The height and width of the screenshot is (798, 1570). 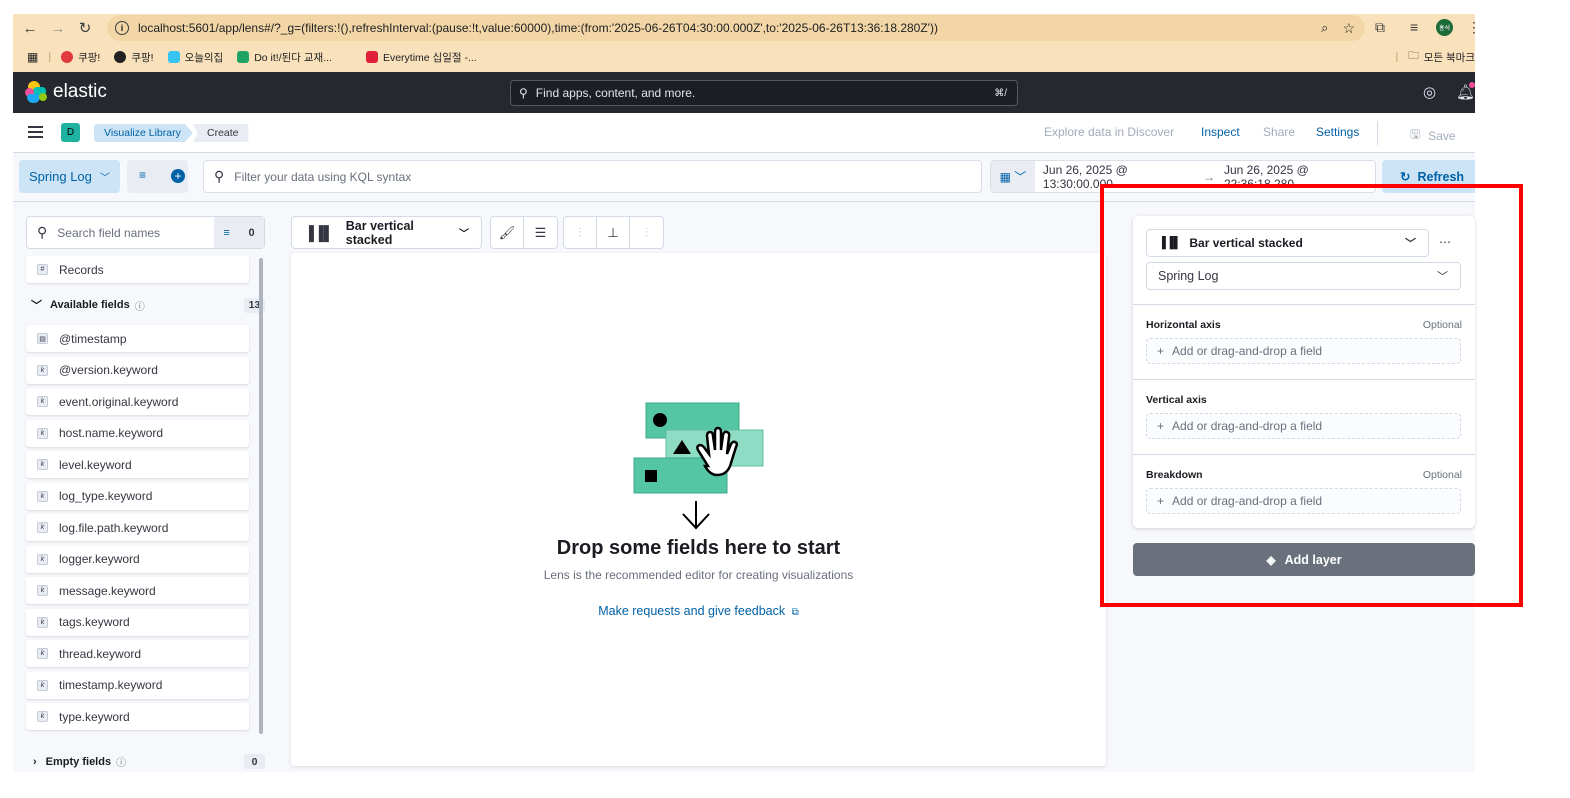 I want to click on date-end: Jun 26, 2025 @ 22:36:18.280, so click(x=1299, y=177).